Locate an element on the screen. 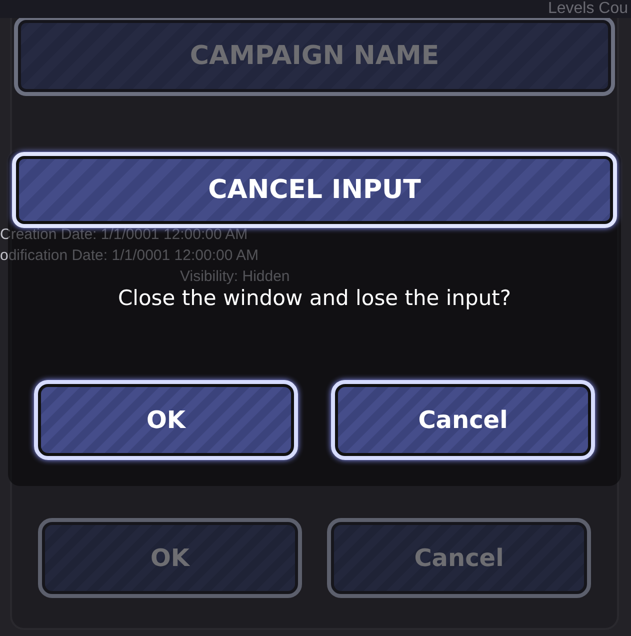 The image size is (631, 636). cancel-button: Cancel is located at coordinates (463, 420).